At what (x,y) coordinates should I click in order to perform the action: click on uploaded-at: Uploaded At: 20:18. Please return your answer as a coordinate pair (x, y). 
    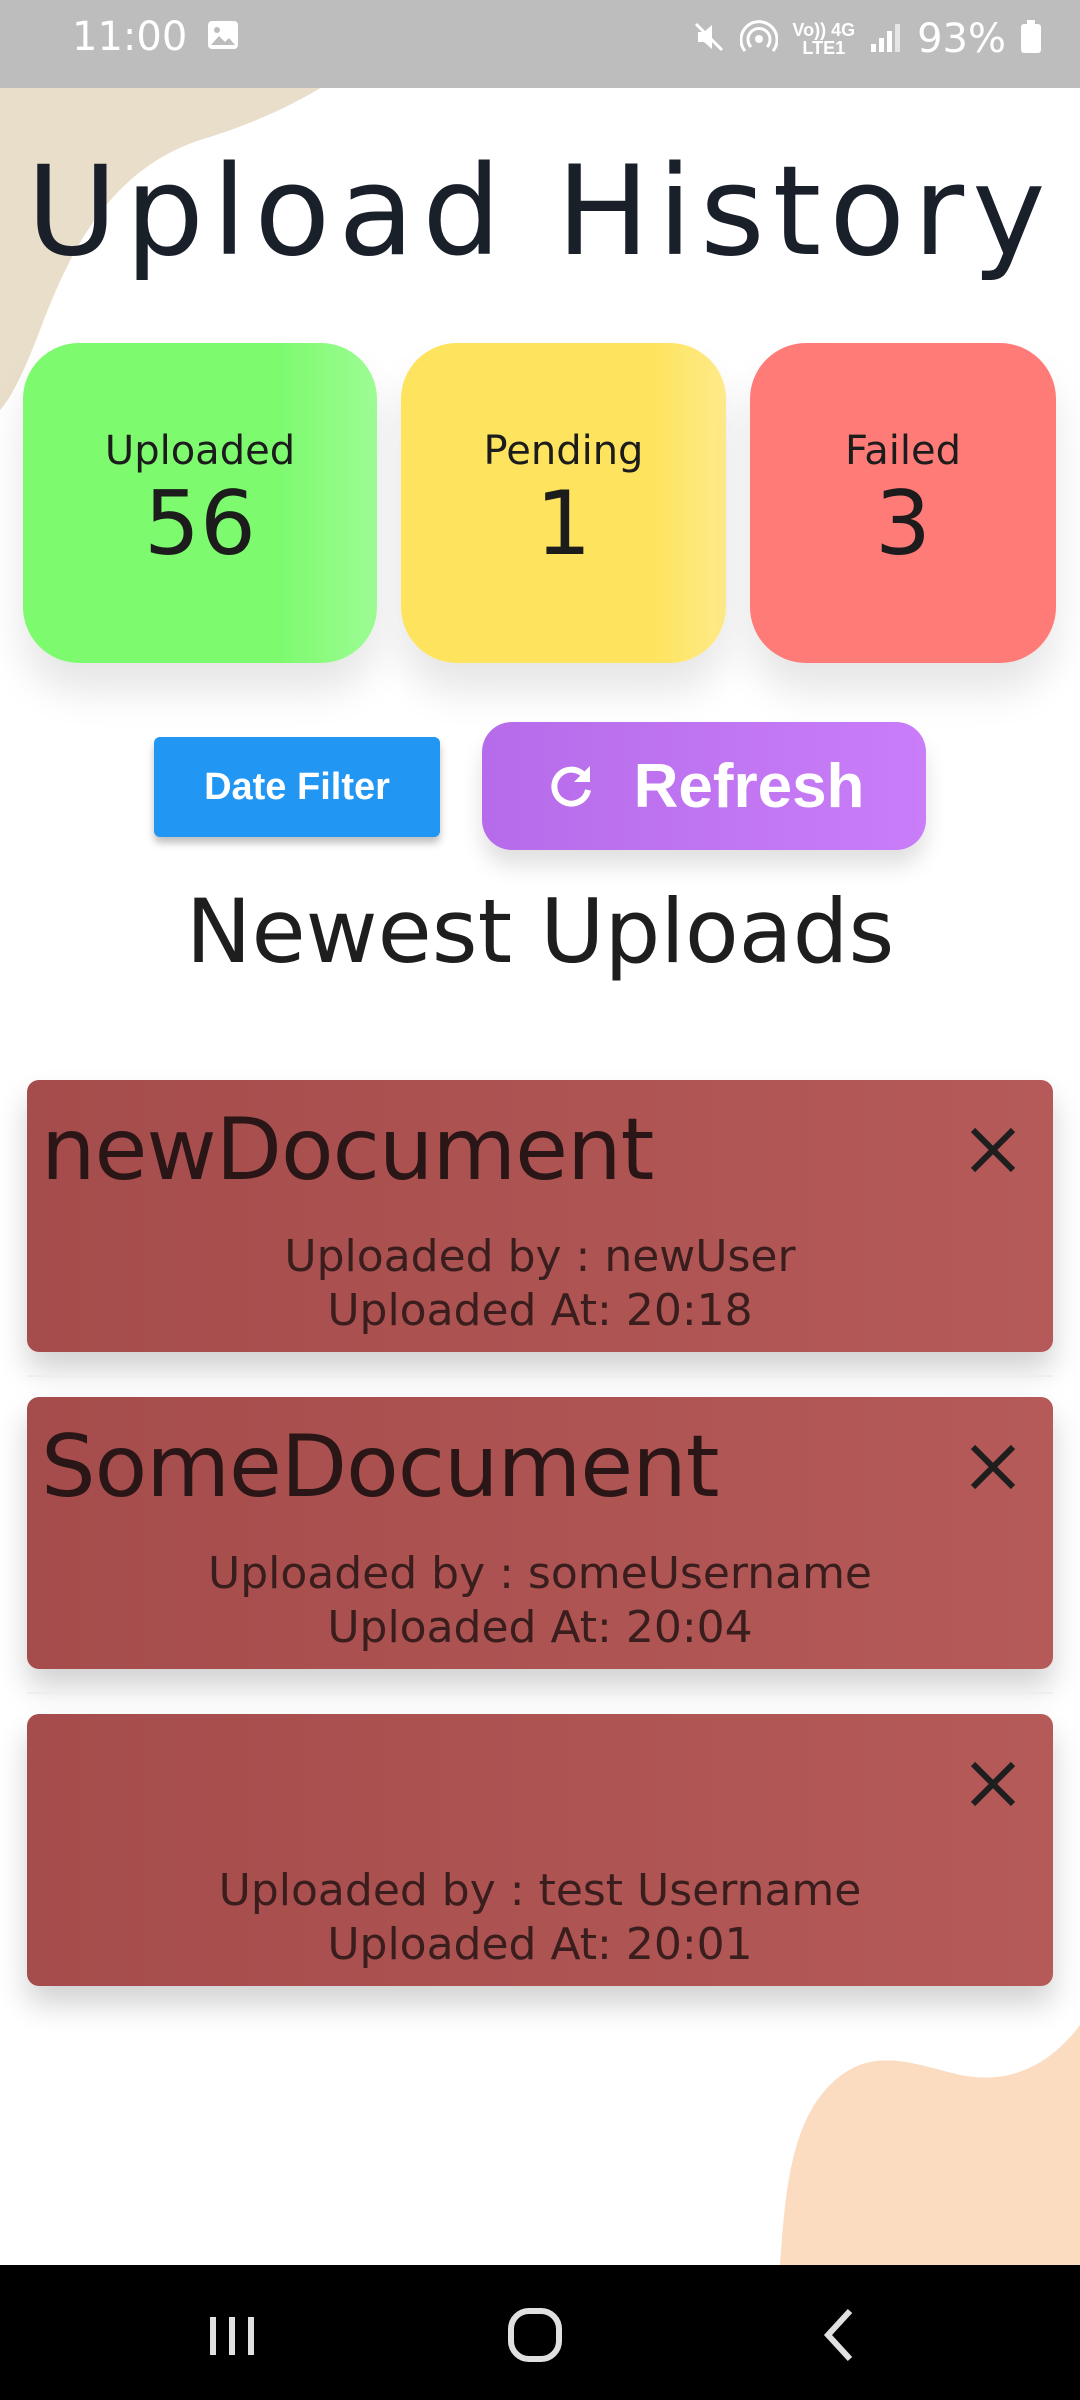
    Looking at the image, I should click on (540, 1310).